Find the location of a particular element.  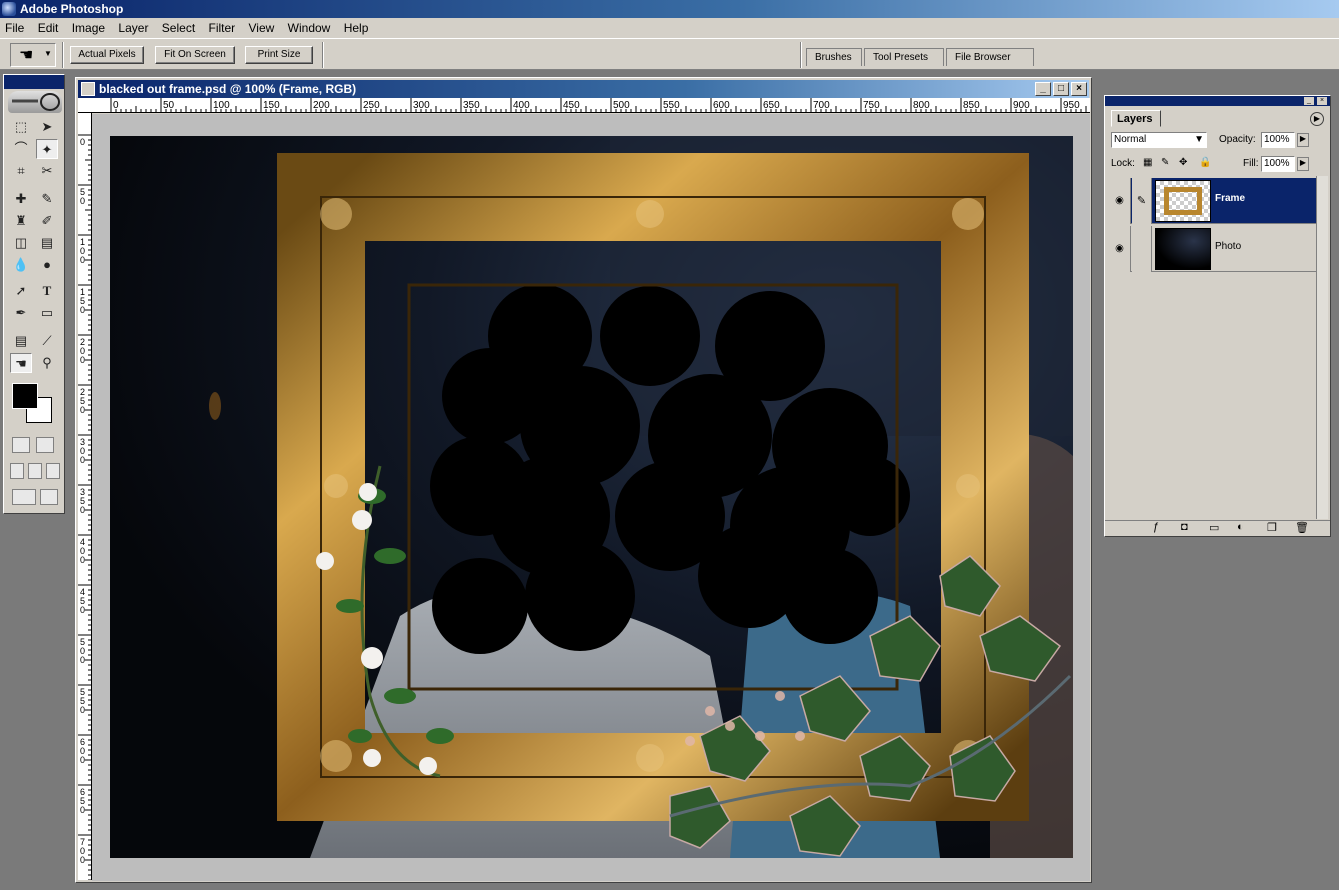

hand-icon: ☚ is located at coordinates (21, 363).